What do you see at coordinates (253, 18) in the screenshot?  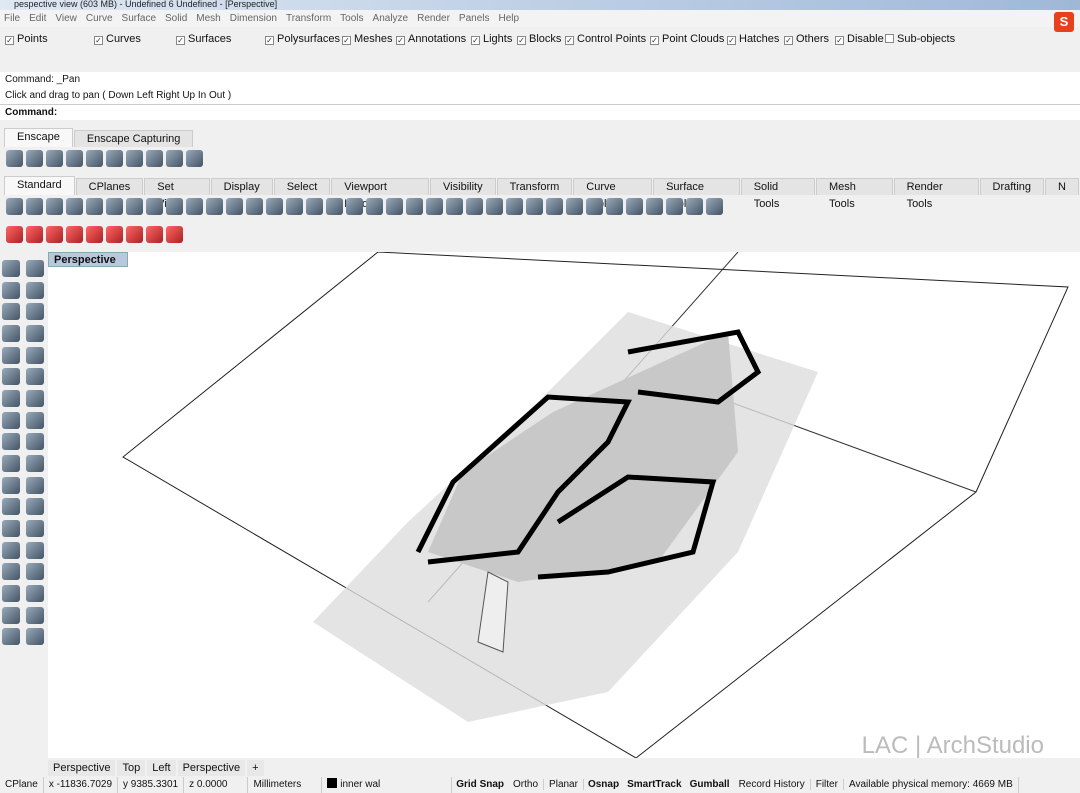 I see `menu-dimension: Dimension` at bounding box center [253, 18].